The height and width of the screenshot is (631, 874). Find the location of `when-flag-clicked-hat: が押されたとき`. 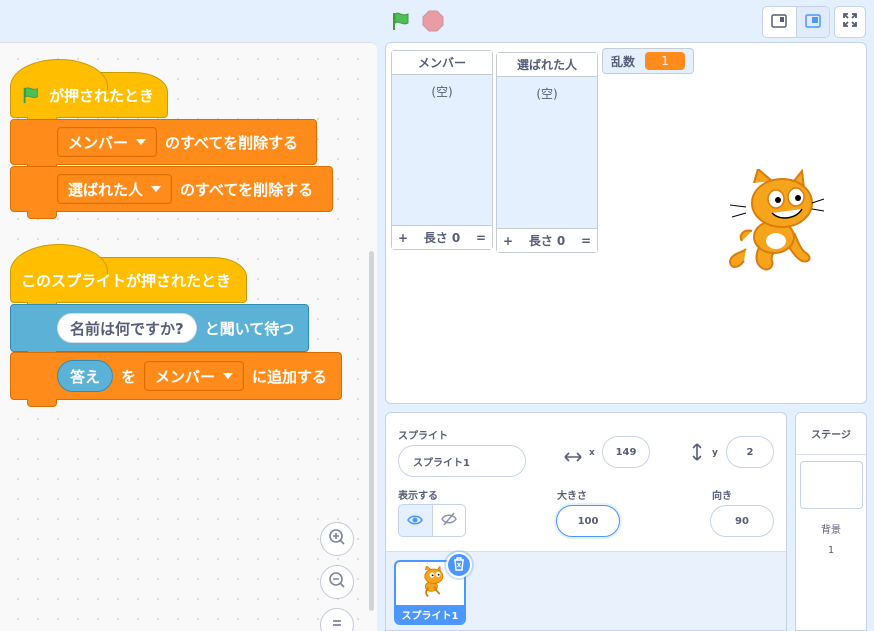

when-flag-clicked-hat: が押されたとき is located at coordinates (89, 92).